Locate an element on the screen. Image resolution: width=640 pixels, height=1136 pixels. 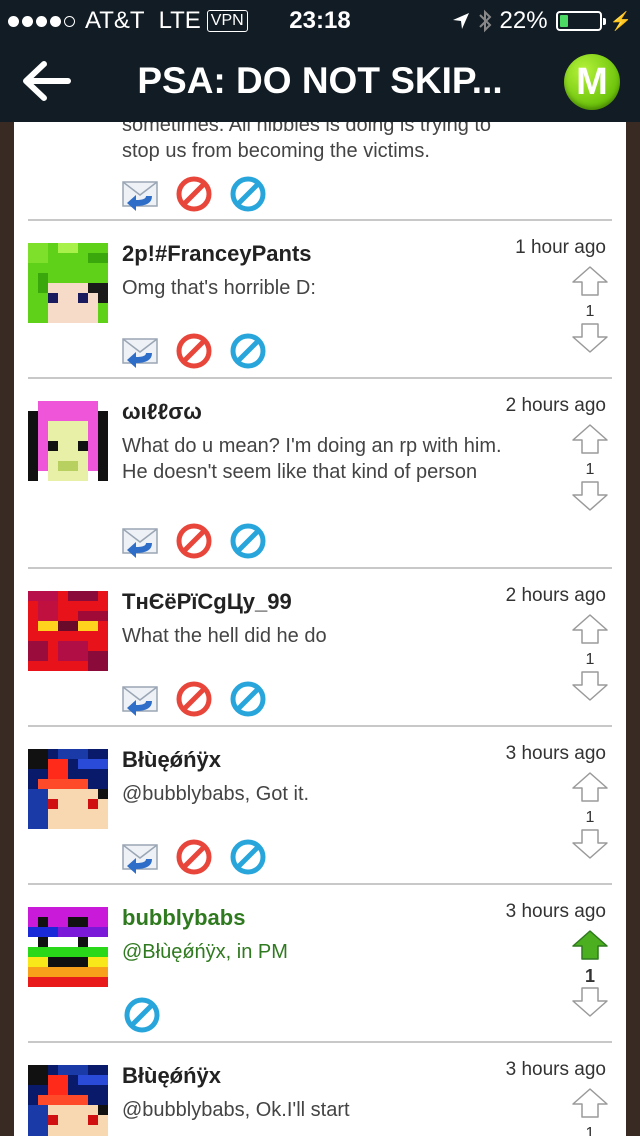
comment-timestamp: 1 hour ago is located at coordinates (560, 247).